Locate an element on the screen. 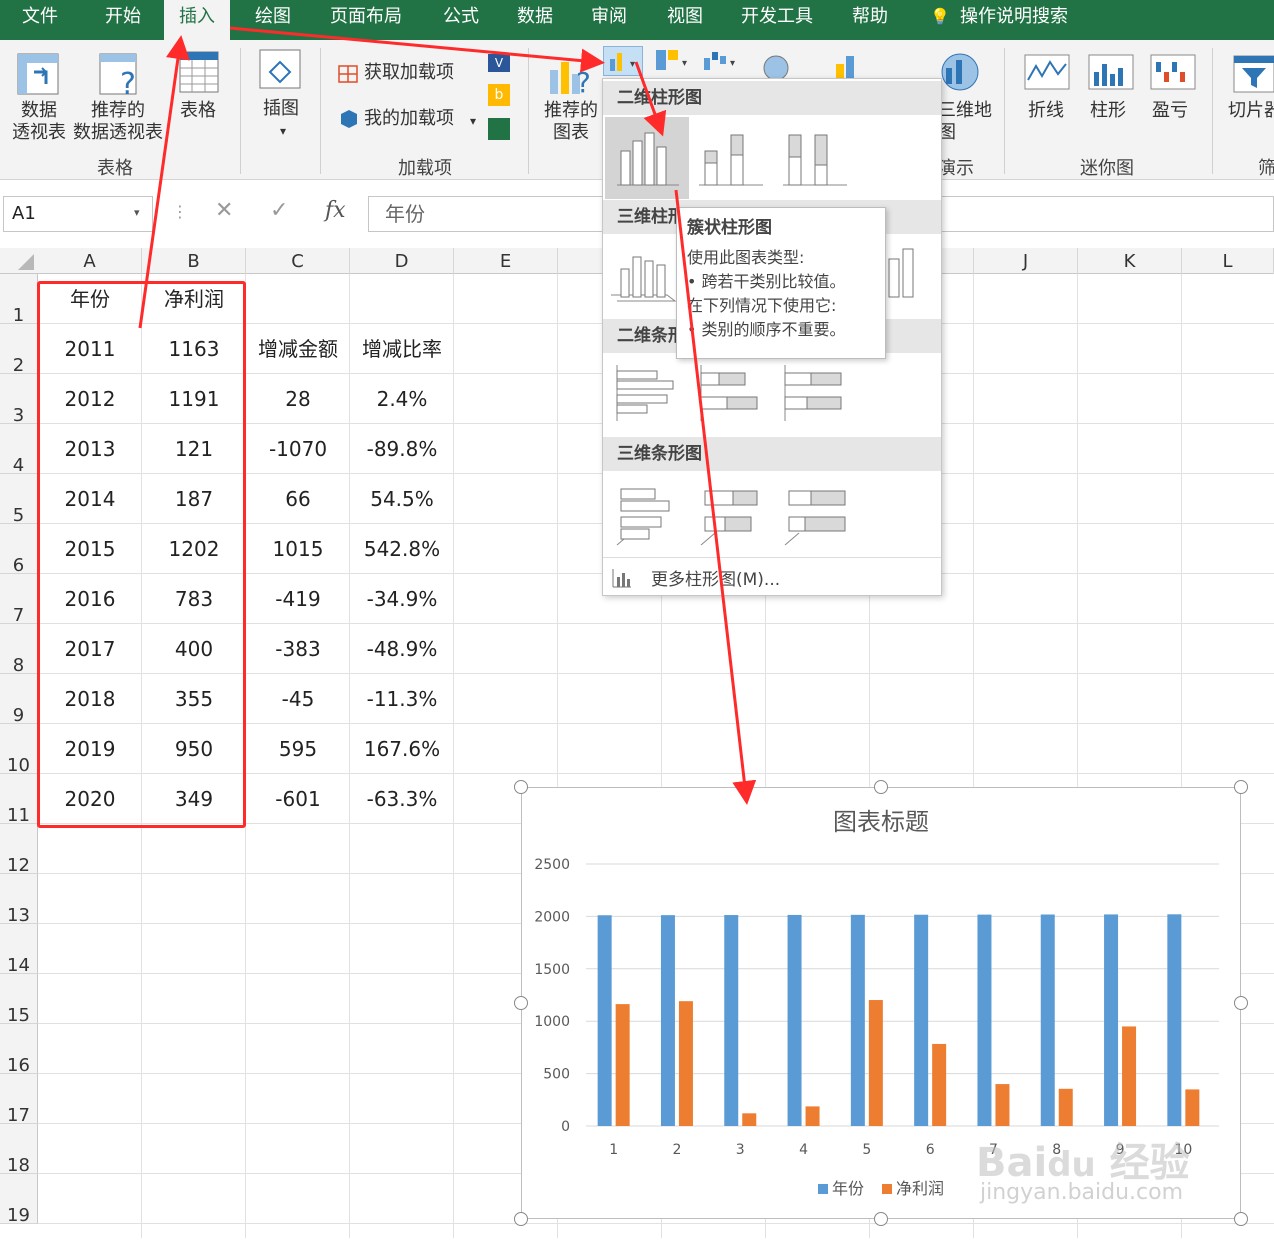 The width and height of the screenshot is (1274, 1258). cell: -48.9% is located at coordinates (402, 649).